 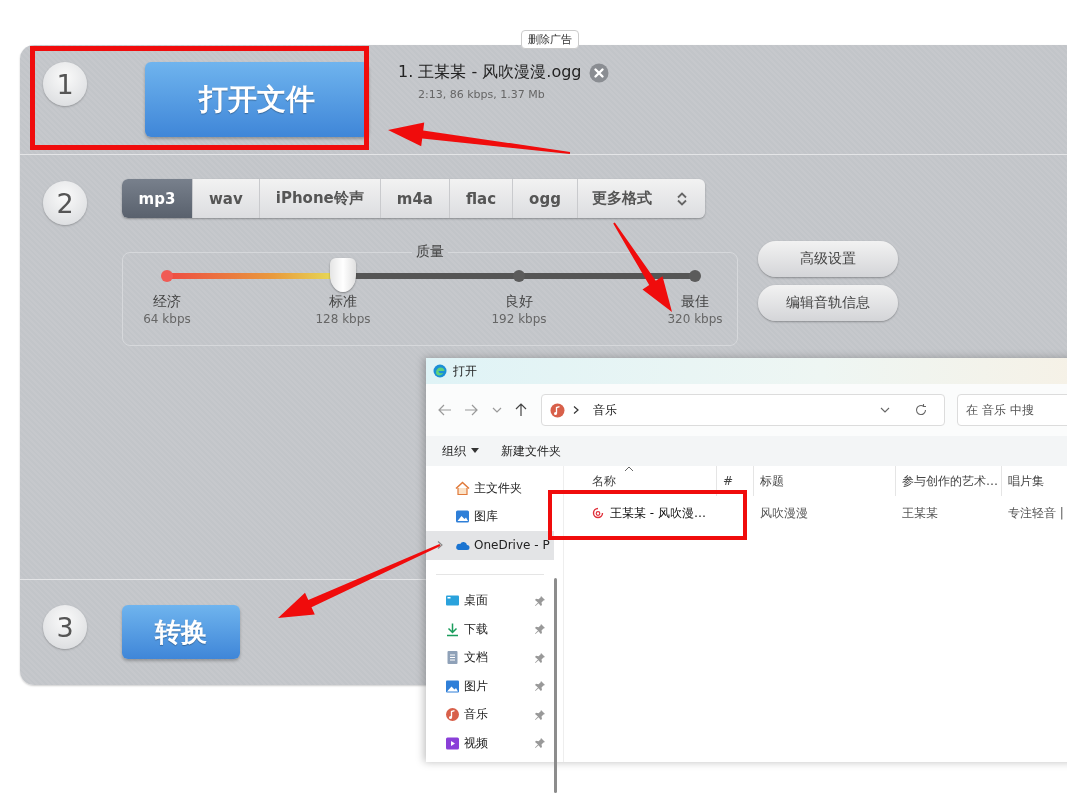 What do you see at coordinates (545, 198) in the screenshot?
I see `format-tab: ogg` at bounding box center [545, 198].